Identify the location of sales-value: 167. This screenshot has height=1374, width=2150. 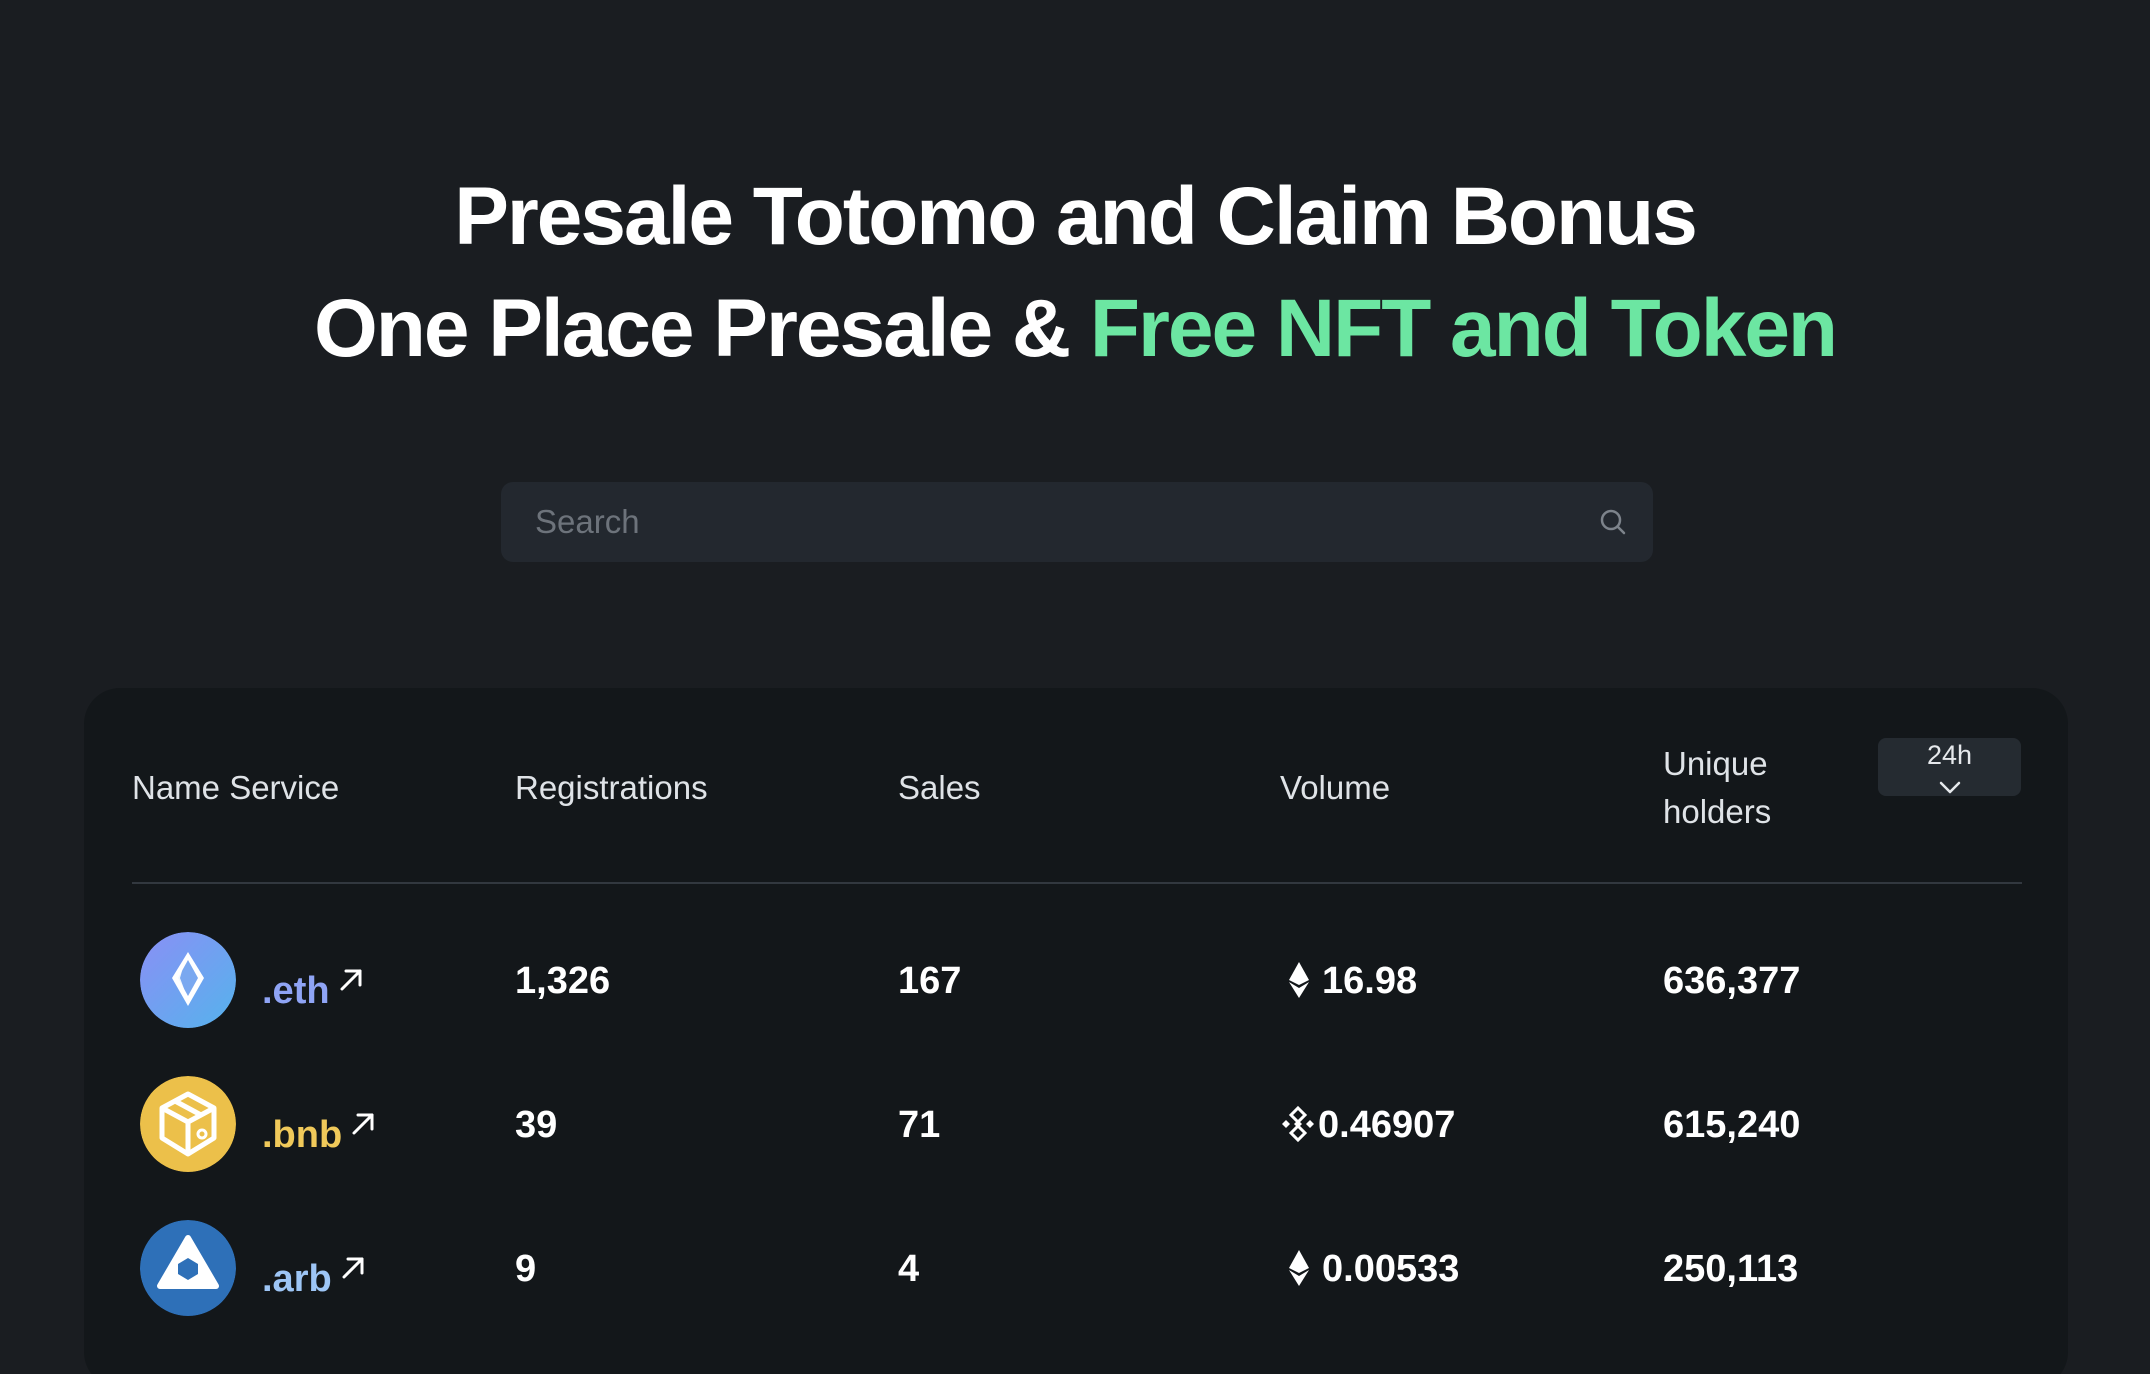
(930, 981).